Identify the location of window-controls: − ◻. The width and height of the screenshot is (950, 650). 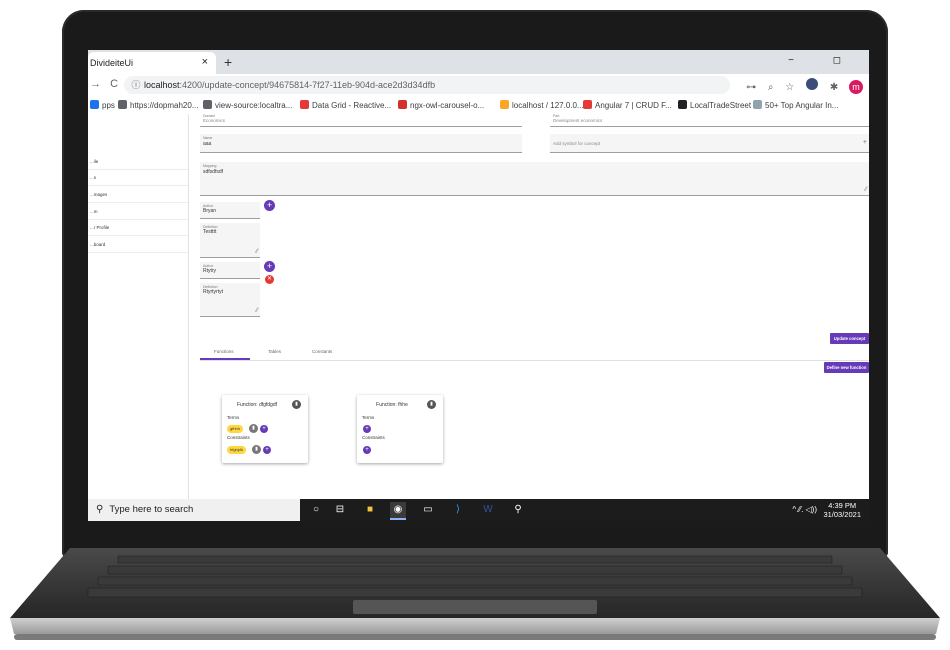
(823, 60).